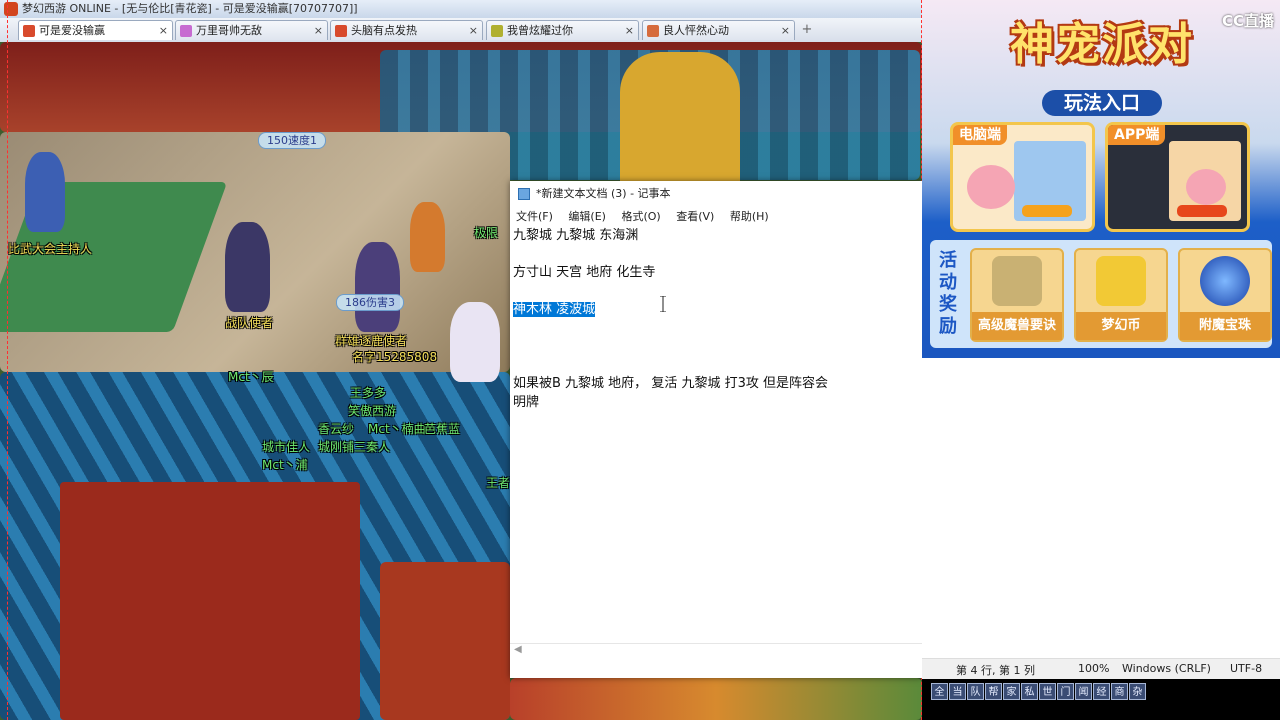 This screenshot has width=1280, height=720. Describe the element at coordinates (292, 140) in the screenshot. I see `speed-bubble: 150速度1` at that location.